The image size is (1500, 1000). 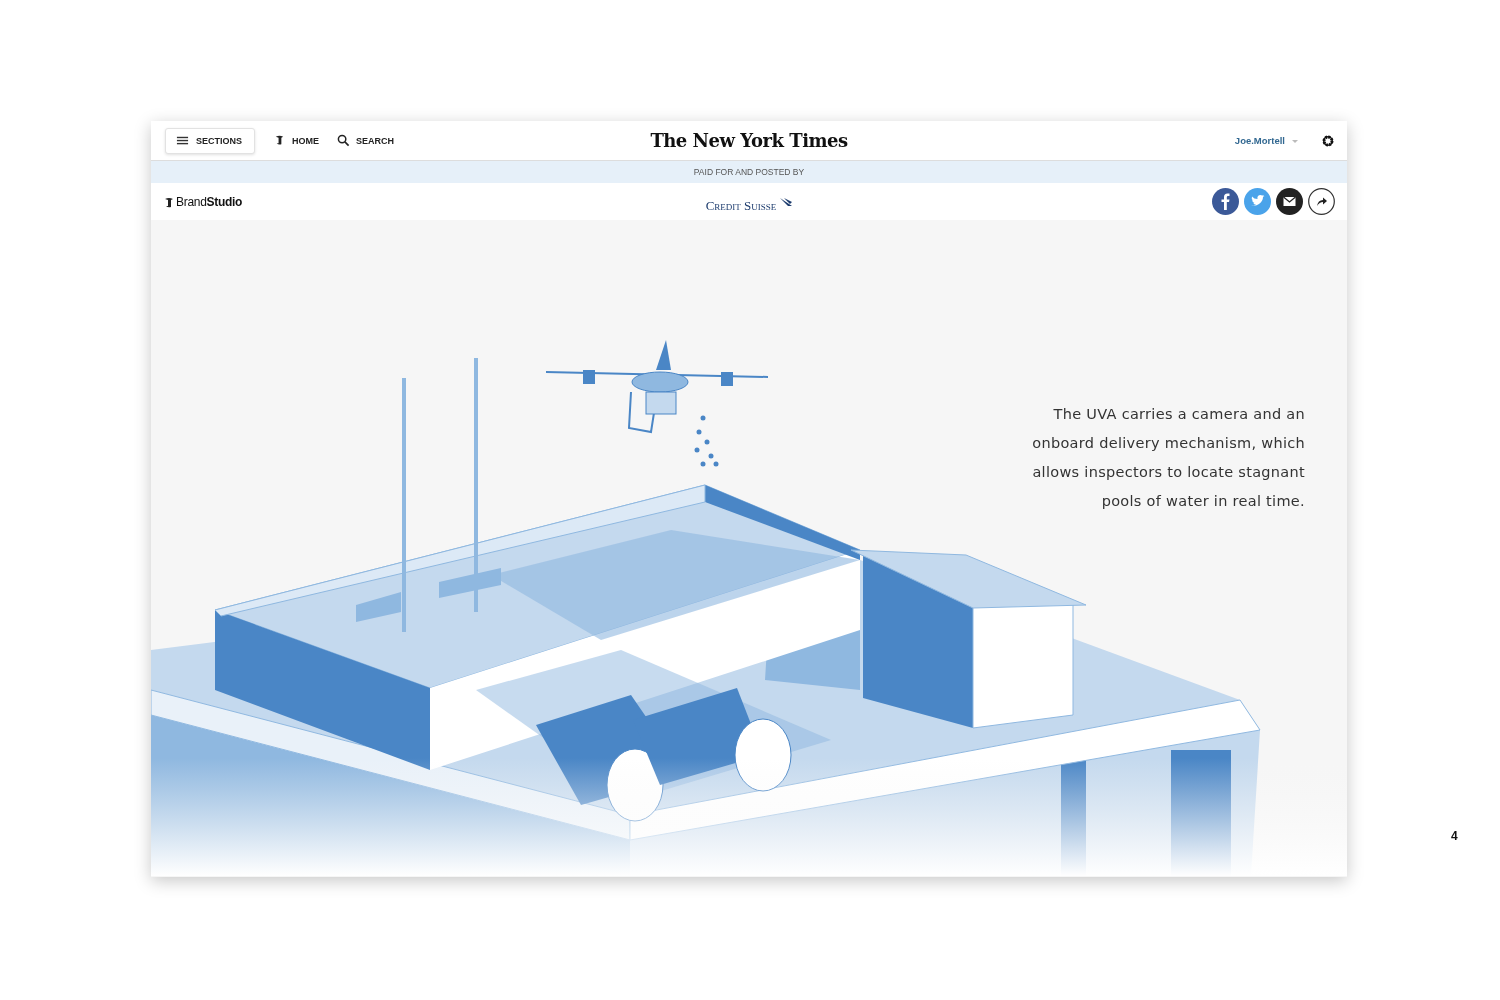 What do you see at coordinates (343, 140) in the screenshot?
I see `search-icon` at bounding box center [343, 140].